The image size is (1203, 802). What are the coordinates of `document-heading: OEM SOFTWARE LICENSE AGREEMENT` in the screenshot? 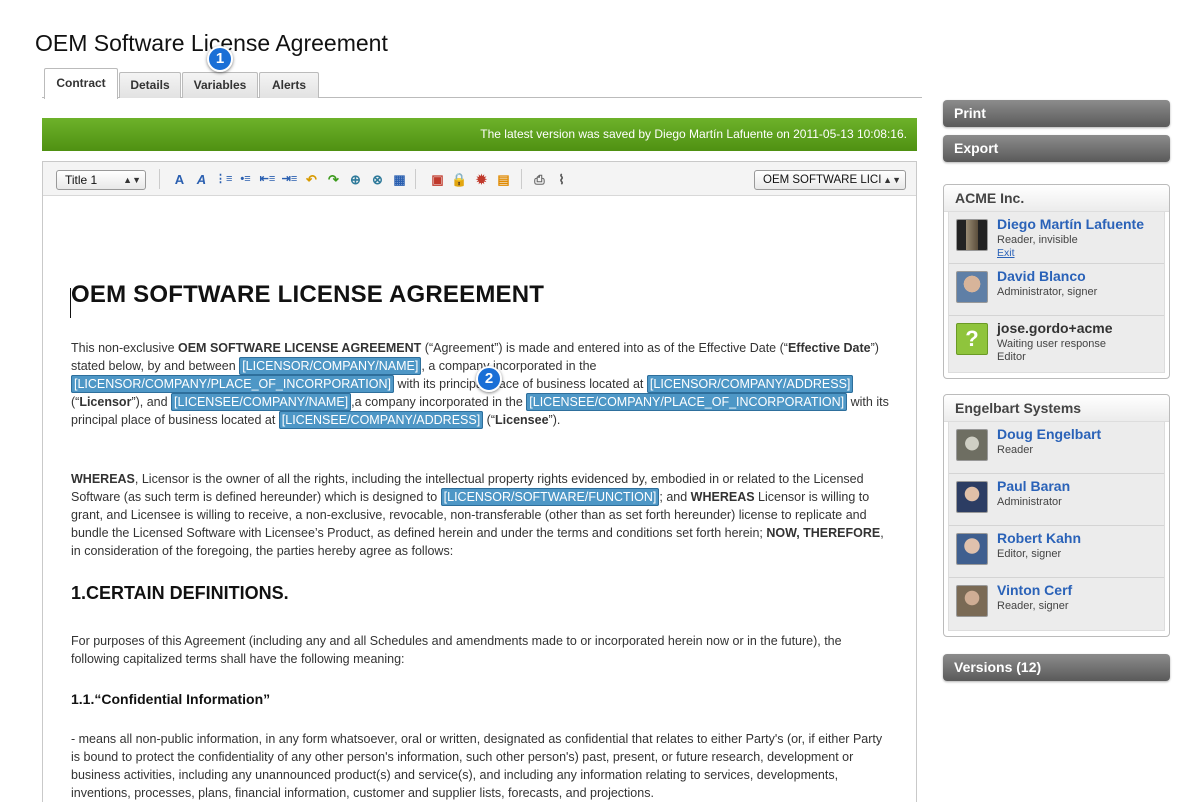 It's located at (308, 294).